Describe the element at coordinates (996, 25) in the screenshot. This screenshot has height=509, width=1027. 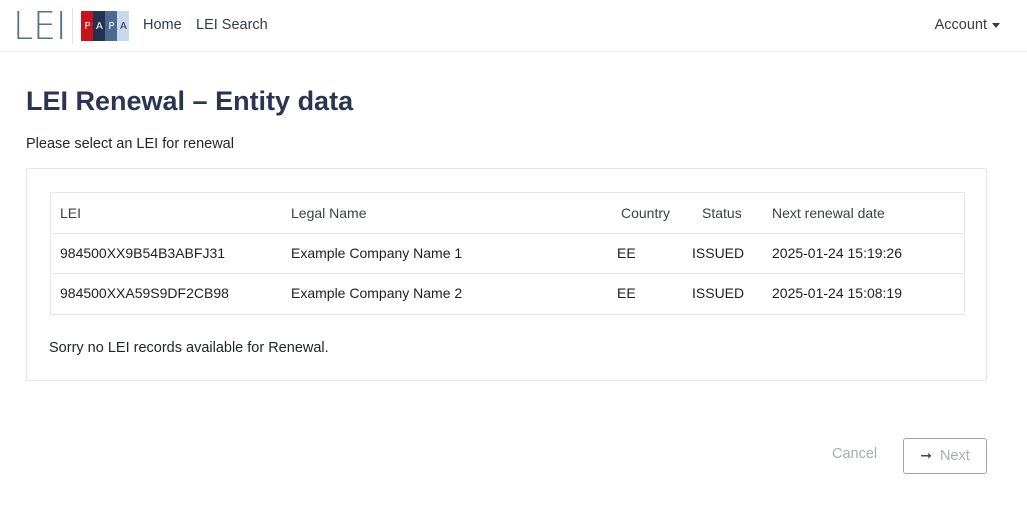
I see `caret-down-icon` at that location.